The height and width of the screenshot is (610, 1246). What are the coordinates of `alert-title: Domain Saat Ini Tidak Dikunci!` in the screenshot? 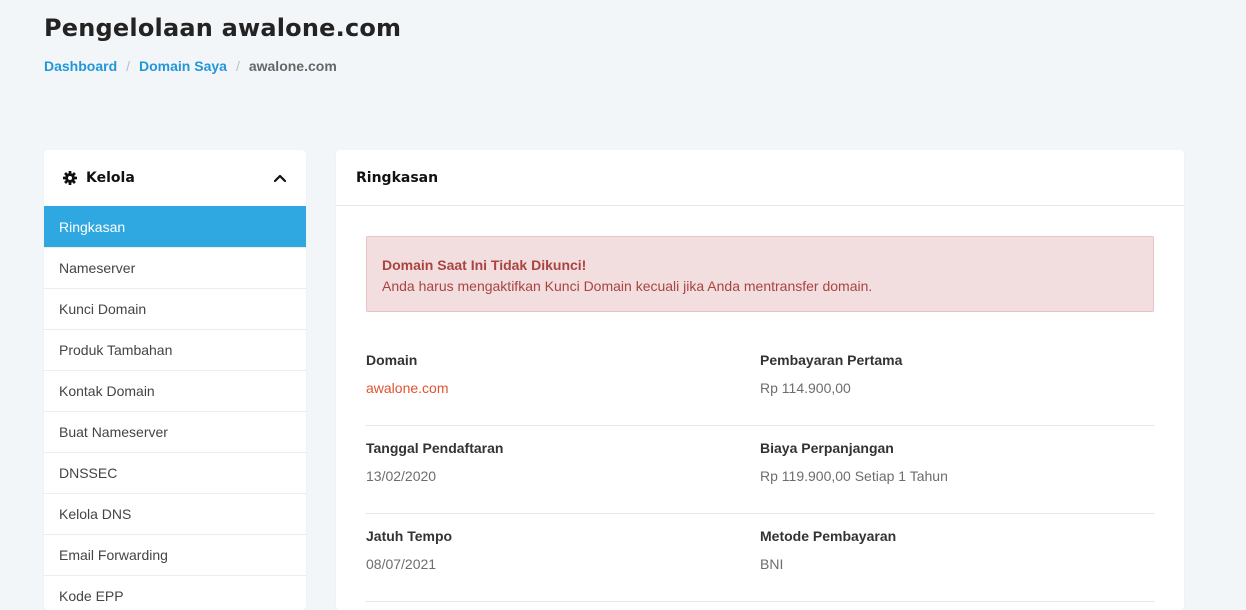 It's located at (484, 265).